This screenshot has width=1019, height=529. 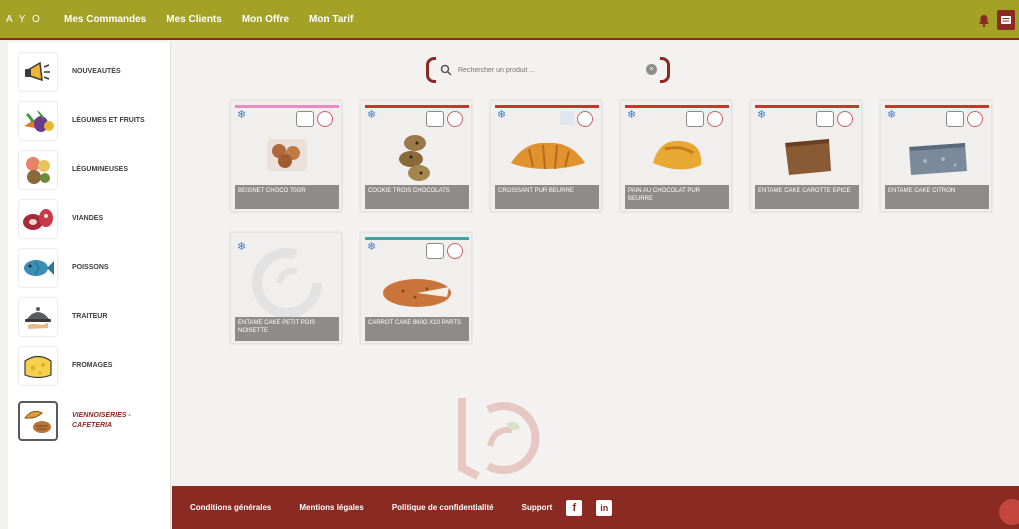 I want to click on footer-link-confidentialite: Politique de confidentialité, so click(x=443, y=507).